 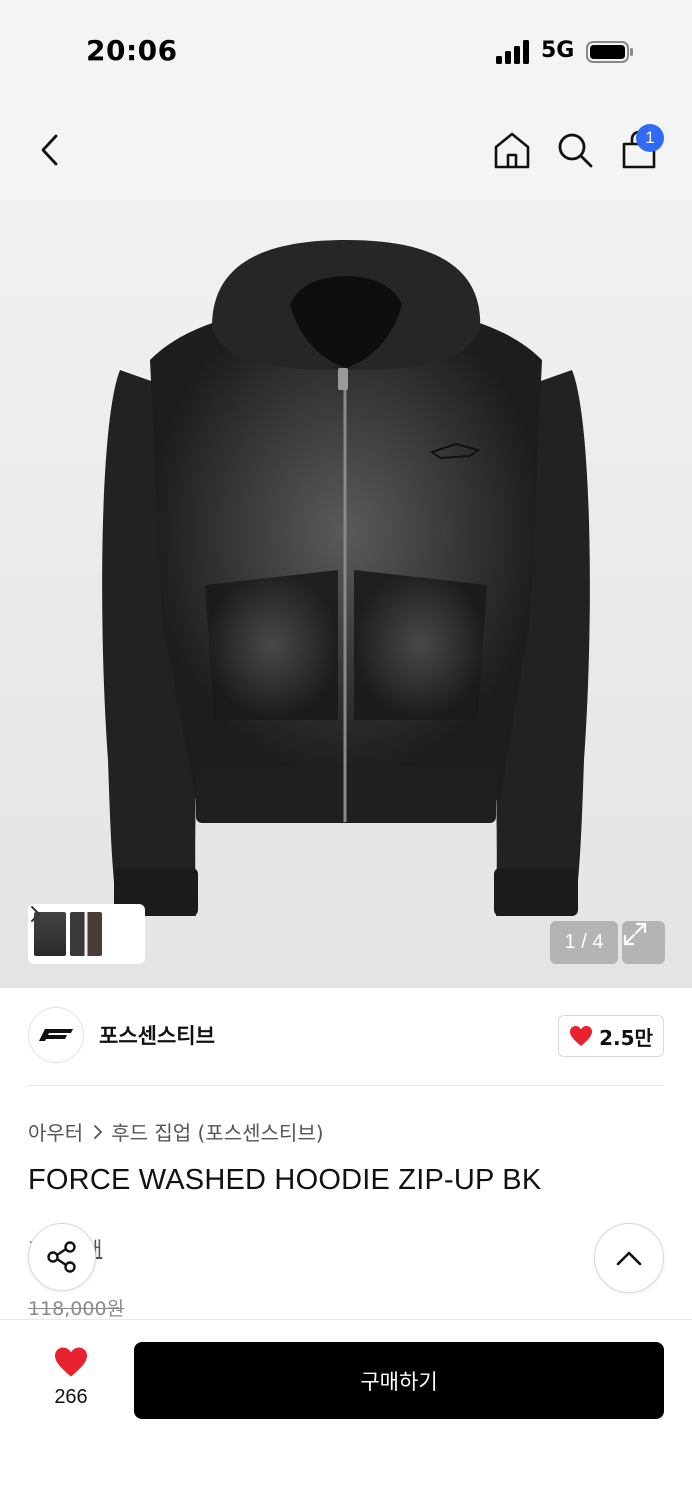 What do you see at coordinates (132, 50) in the screenshot?
I see `status-time: 20:06` at bounding box center [132, 50].